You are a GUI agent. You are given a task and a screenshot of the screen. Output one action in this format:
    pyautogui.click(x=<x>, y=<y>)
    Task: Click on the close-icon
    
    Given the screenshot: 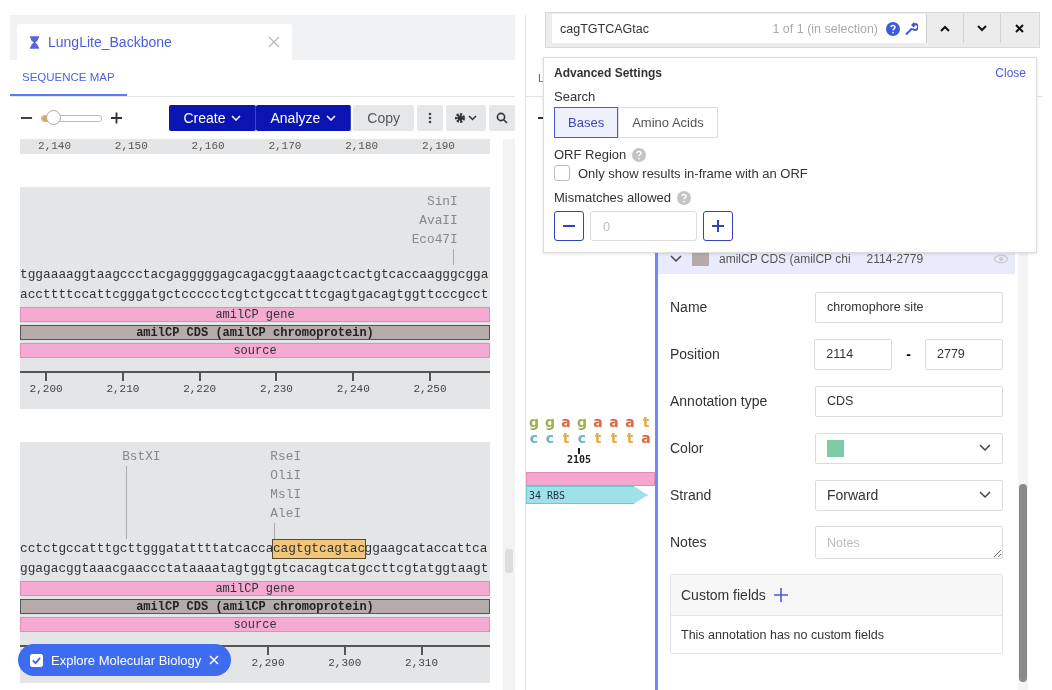 What is the action you would take?
    pyautogui.click(x=1019, y=28)
    